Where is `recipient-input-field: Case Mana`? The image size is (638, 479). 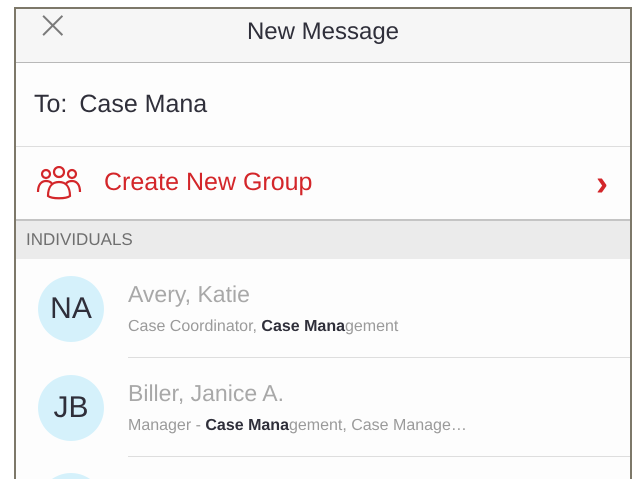
recipient-input-field: Case Mana is located at coordinates (279, 105).